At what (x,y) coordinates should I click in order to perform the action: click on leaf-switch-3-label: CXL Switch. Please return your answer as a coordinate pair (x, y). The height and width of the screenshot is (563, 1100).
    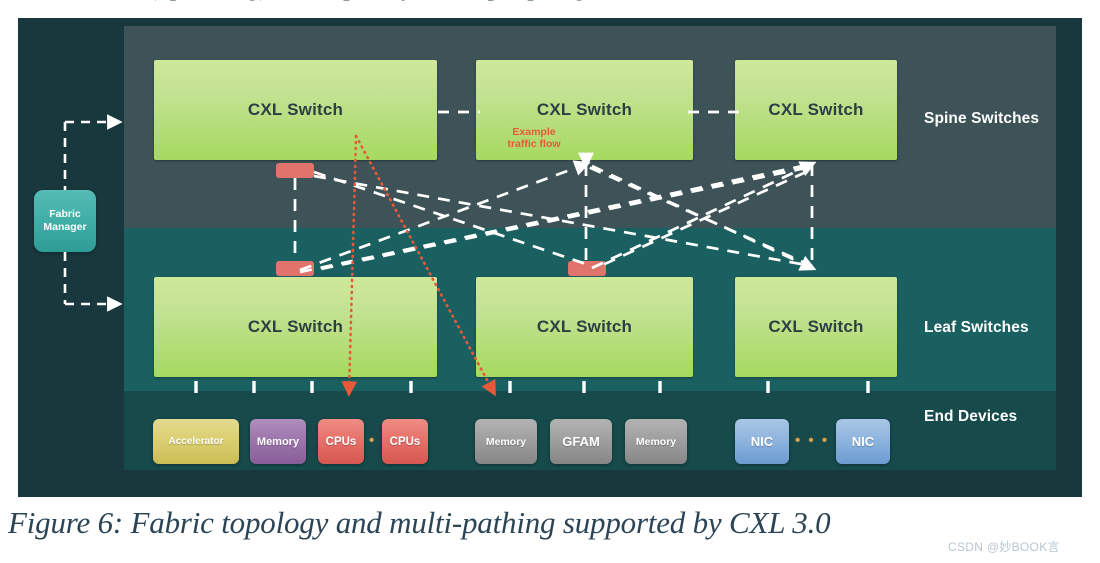
    Looking at the image, I should click on (816, 326).